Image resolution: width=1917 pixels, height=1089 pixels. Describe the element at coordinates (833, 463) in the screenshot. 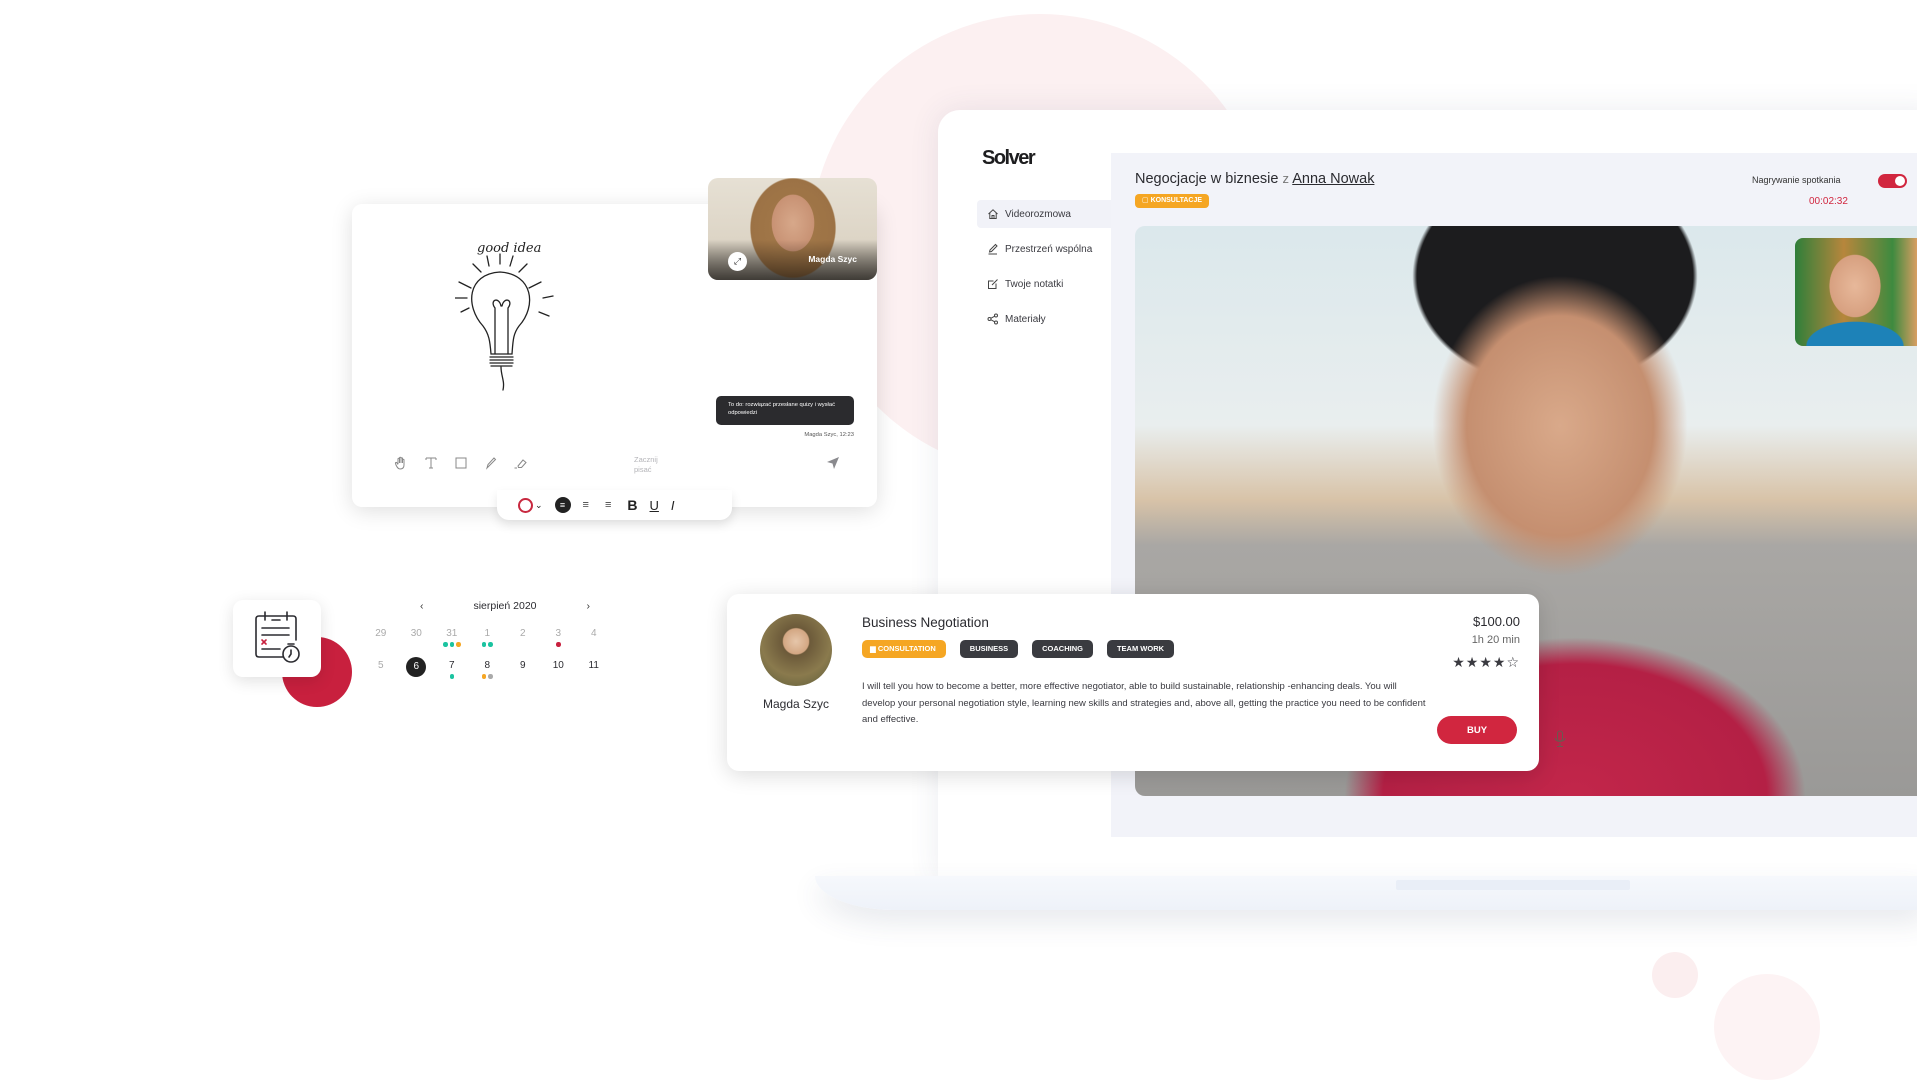

I see `send-icon` at that location.